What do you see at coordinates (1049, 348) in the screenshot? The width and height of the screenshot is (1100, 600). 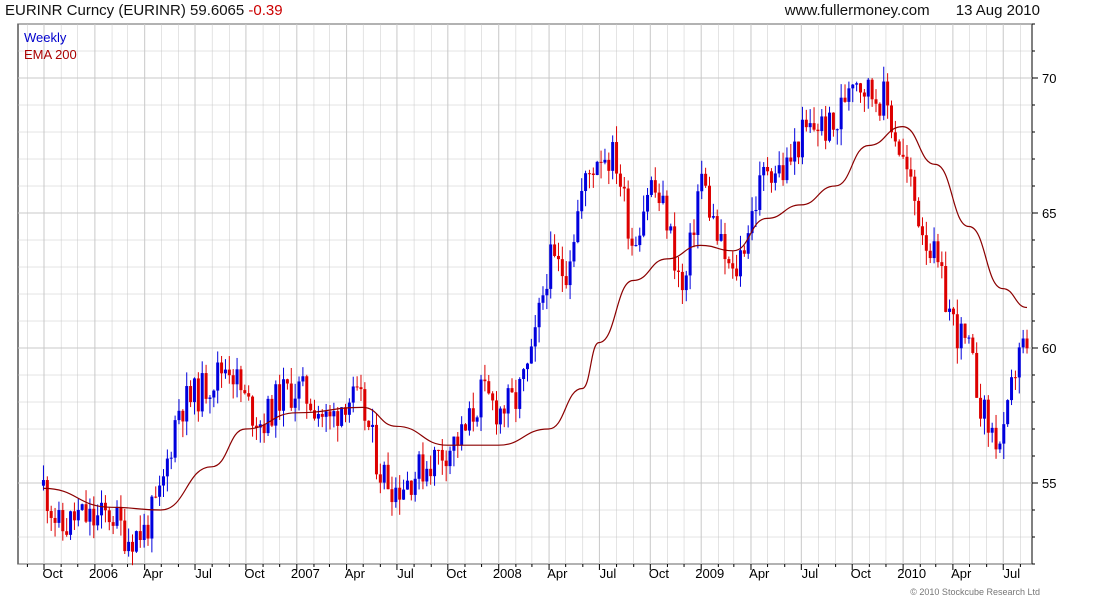 I see `y-tick-label: 60` at bounding box center [1049, 348].